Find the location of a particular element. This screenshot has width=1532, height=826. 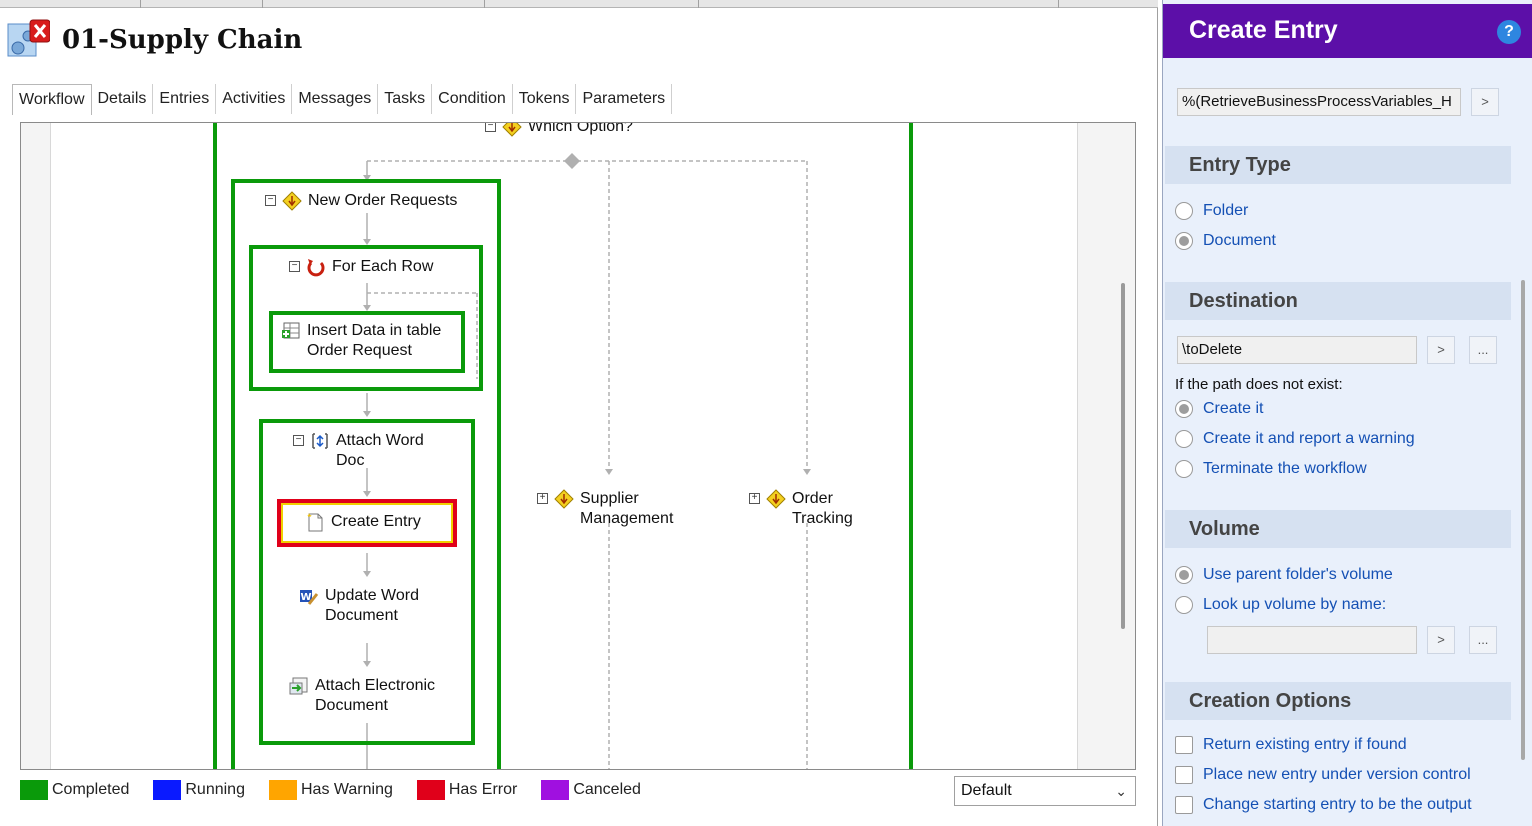

legend-canceled: Canceled is located at coordinates (591, 790).